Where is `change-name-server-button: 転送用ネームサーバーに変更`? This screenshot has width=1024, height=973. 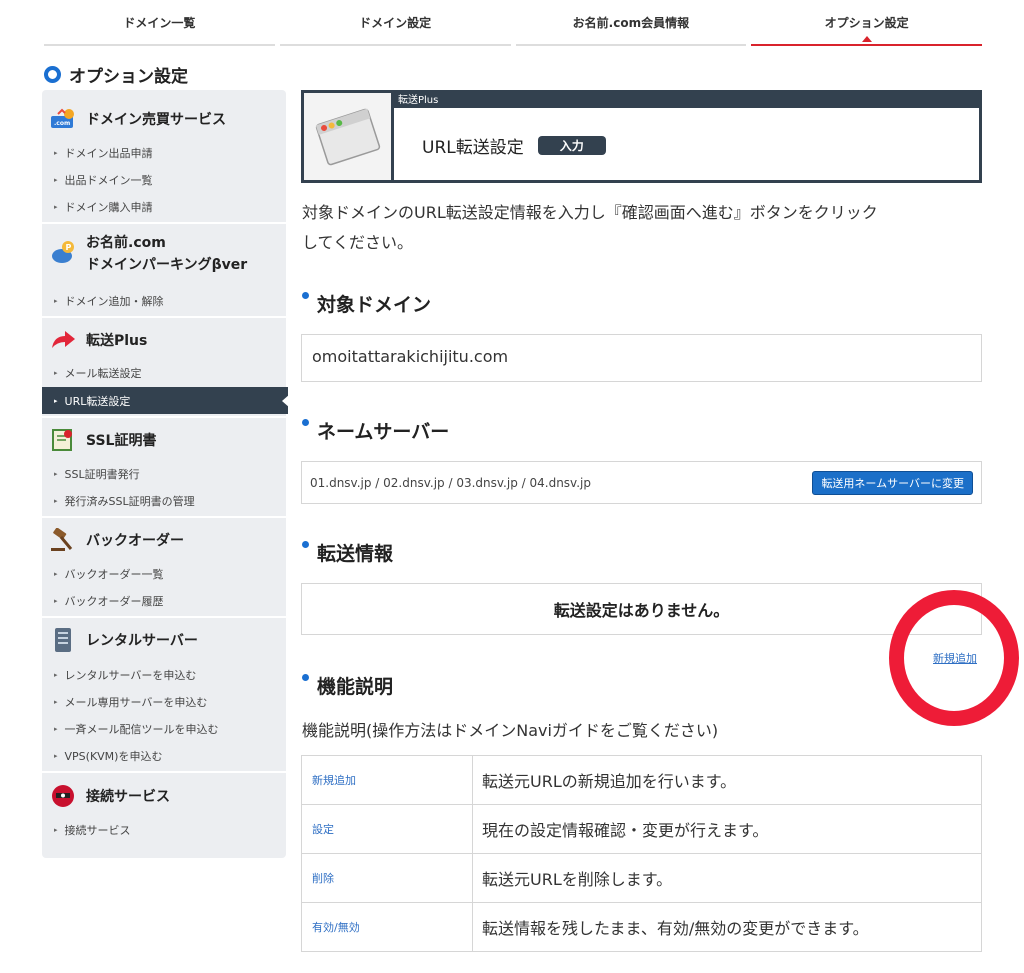 change-name-server-button: 転送用ネームサーバーに変更 is located at coordinates (892, 482).